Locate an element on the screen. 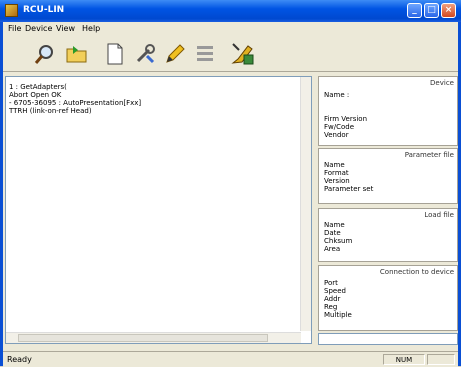 This screenshot has width=461, height=367. wrench-icon is located at coordinates (145, 54).